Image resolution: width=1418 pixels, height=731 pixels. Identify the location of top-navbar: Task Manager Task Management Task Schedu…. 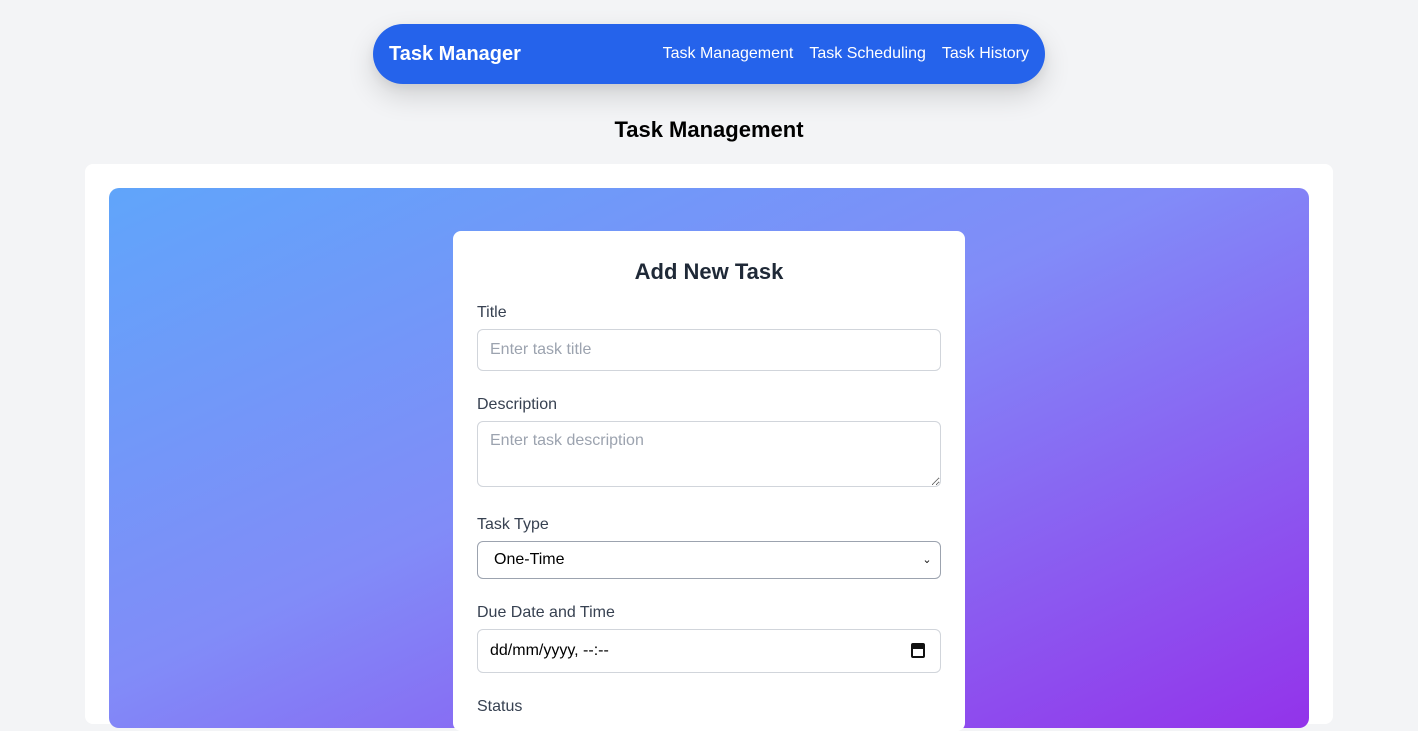
(709, 54).